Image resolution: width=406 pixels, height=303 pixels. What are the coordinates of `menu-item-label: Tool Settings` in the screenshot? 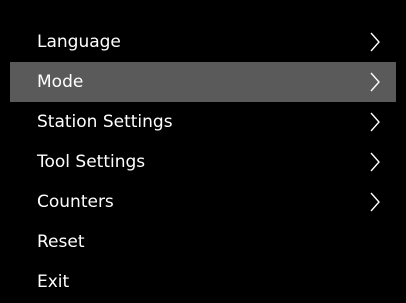 It's located at (91, 162).